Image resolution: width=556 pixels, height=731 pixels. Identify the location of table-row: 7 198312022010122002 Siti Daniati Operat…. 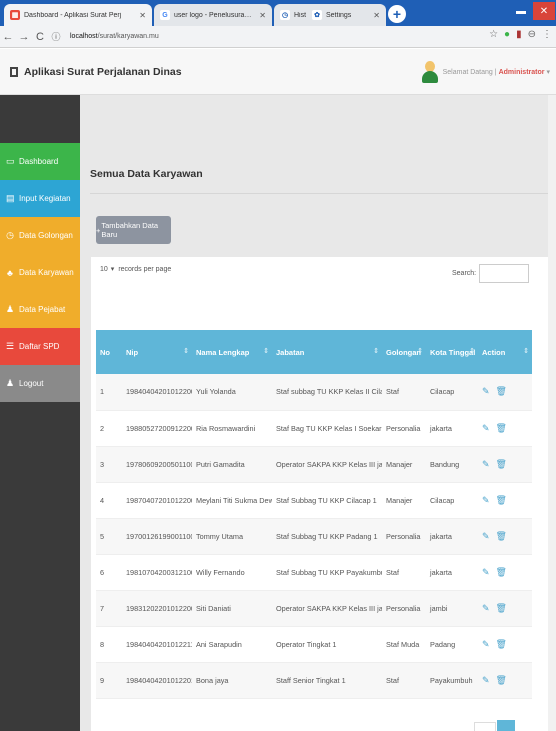
(314, 608).